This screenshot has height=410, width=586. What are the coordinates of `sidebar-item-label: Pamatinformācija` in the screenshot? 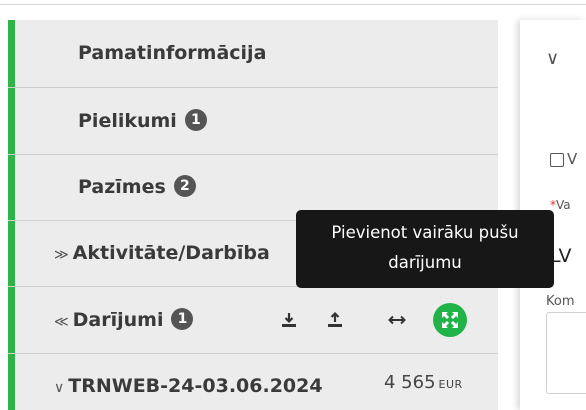 It's located at (172, 53).